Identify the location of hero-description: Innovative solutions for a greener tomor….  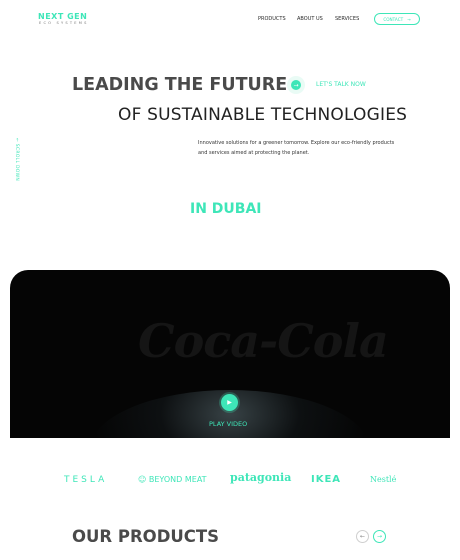
(296, 148).